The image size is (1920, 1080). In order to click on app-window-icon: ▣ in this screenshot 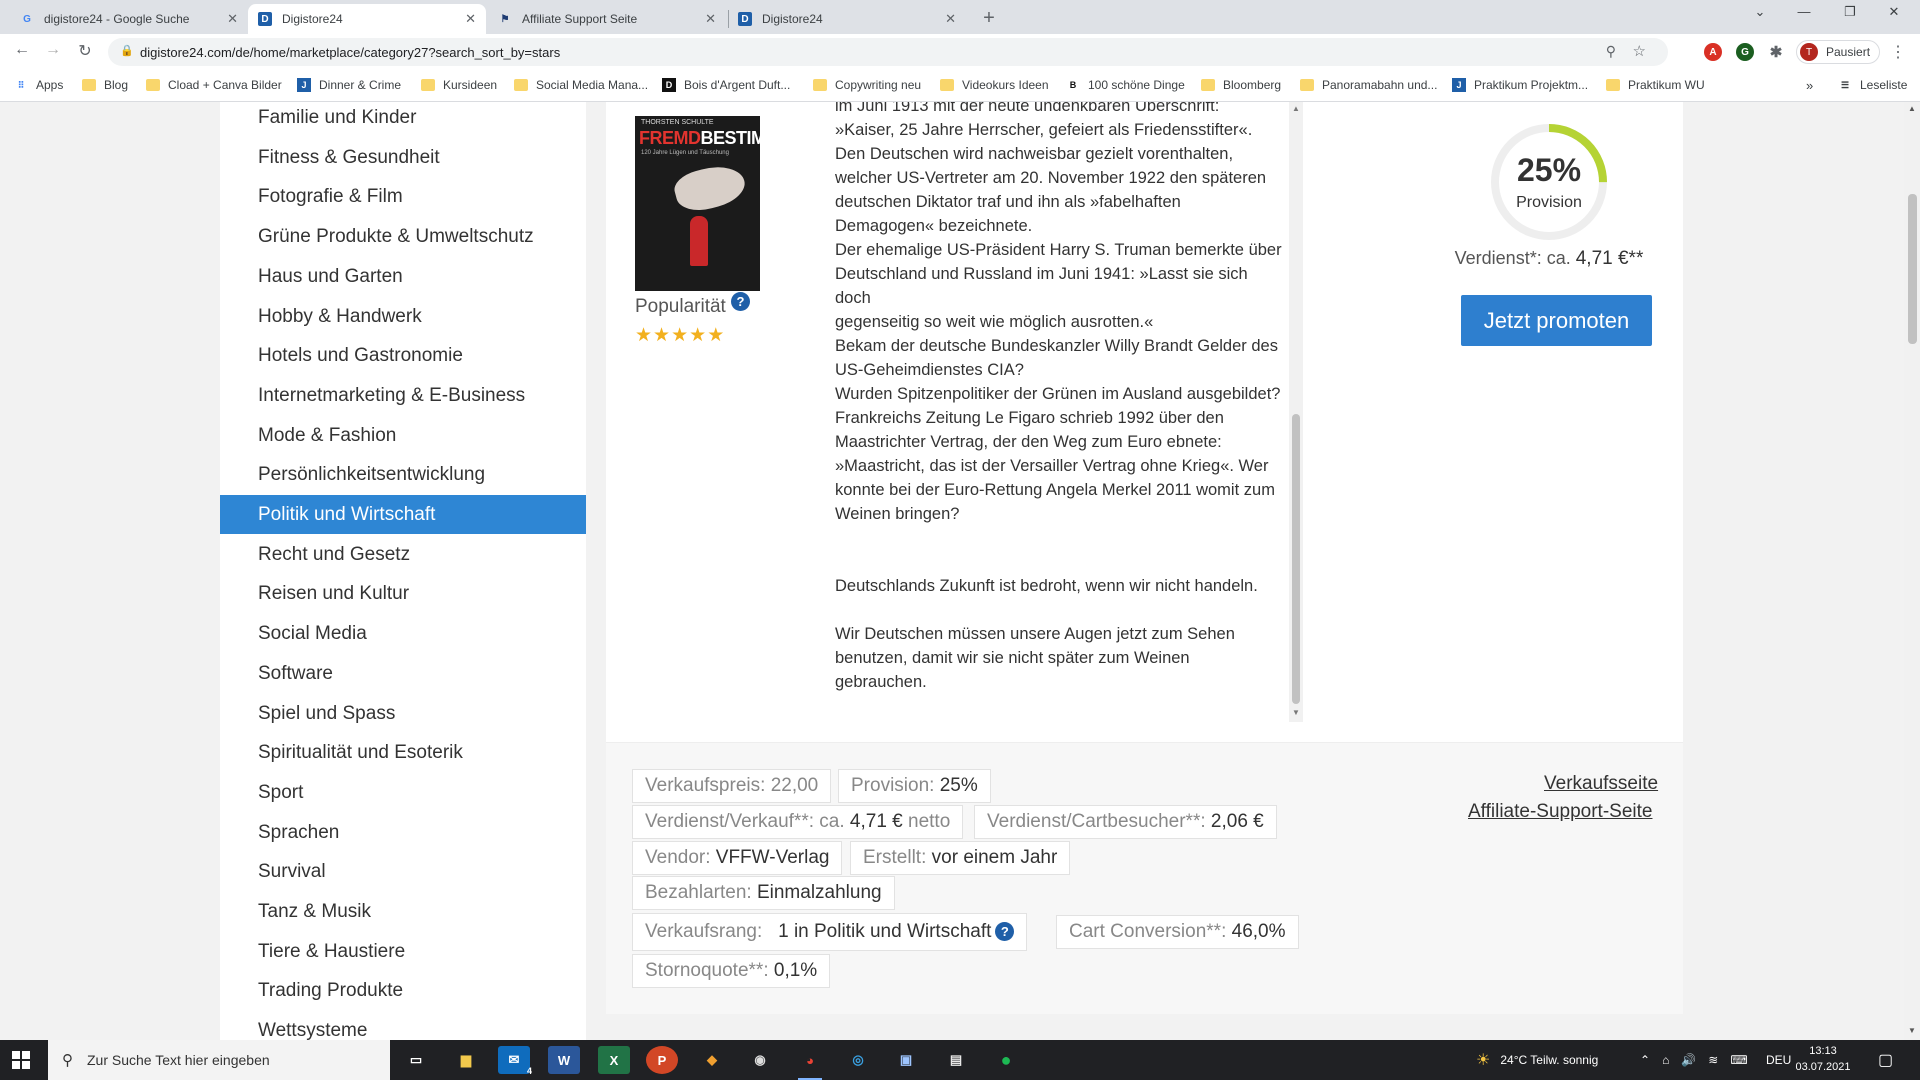, I will do `click(906, 1060)`.